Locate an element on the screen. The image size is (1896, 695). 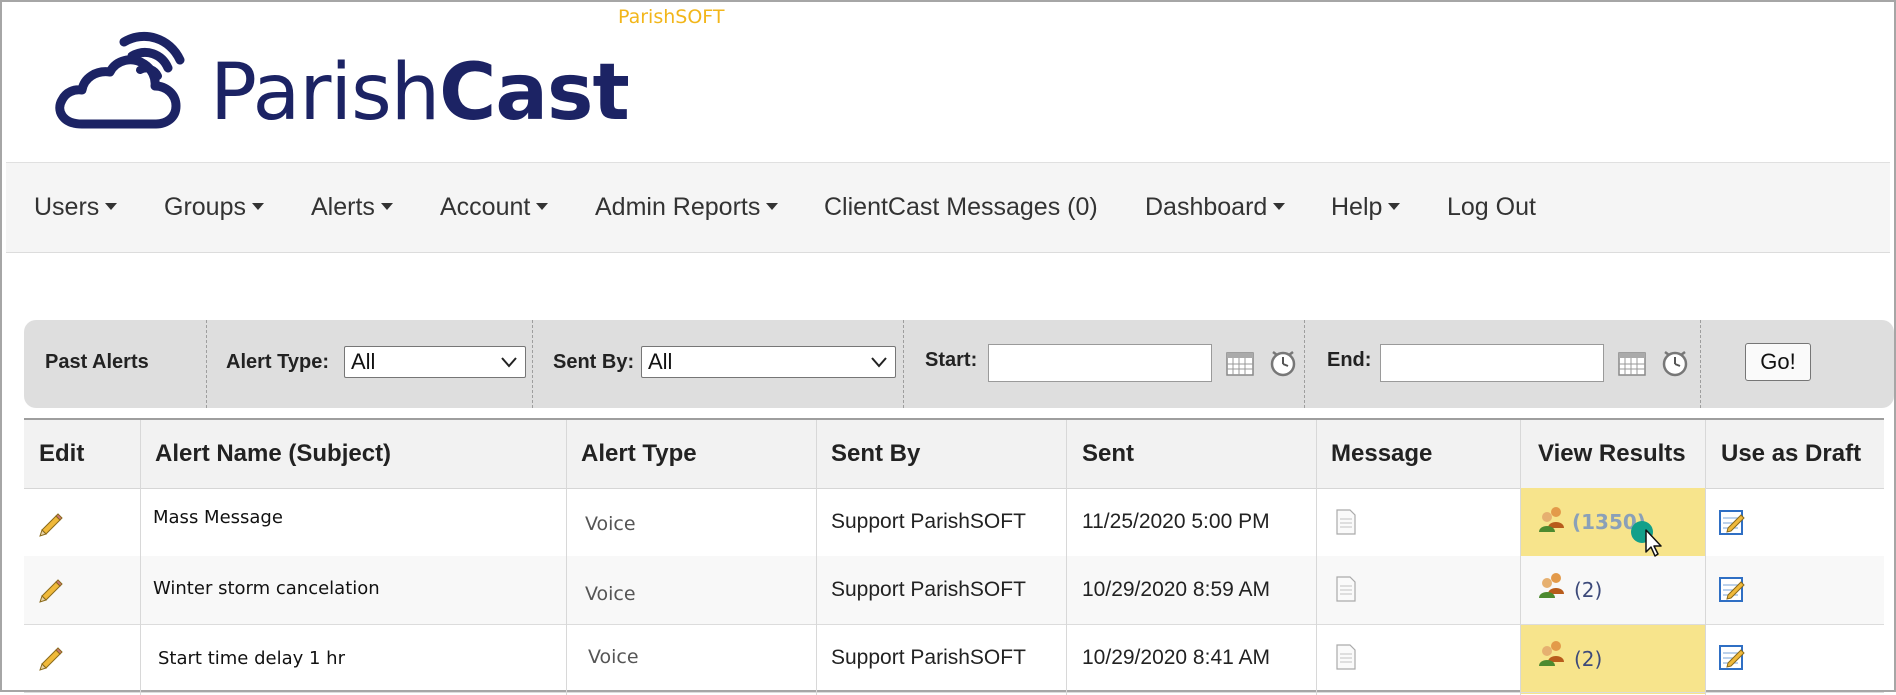
nav-dashboard-label: Dashboard is located at coordinates (1206, 207).